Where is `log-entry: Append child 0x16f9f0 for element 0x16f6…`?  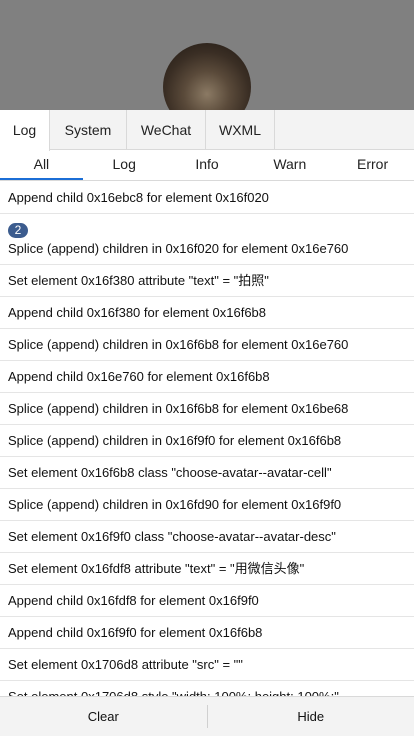
log-entry: Append child 0x16f9f0 for element 0x16f6… is located at coordinates (207, 633).